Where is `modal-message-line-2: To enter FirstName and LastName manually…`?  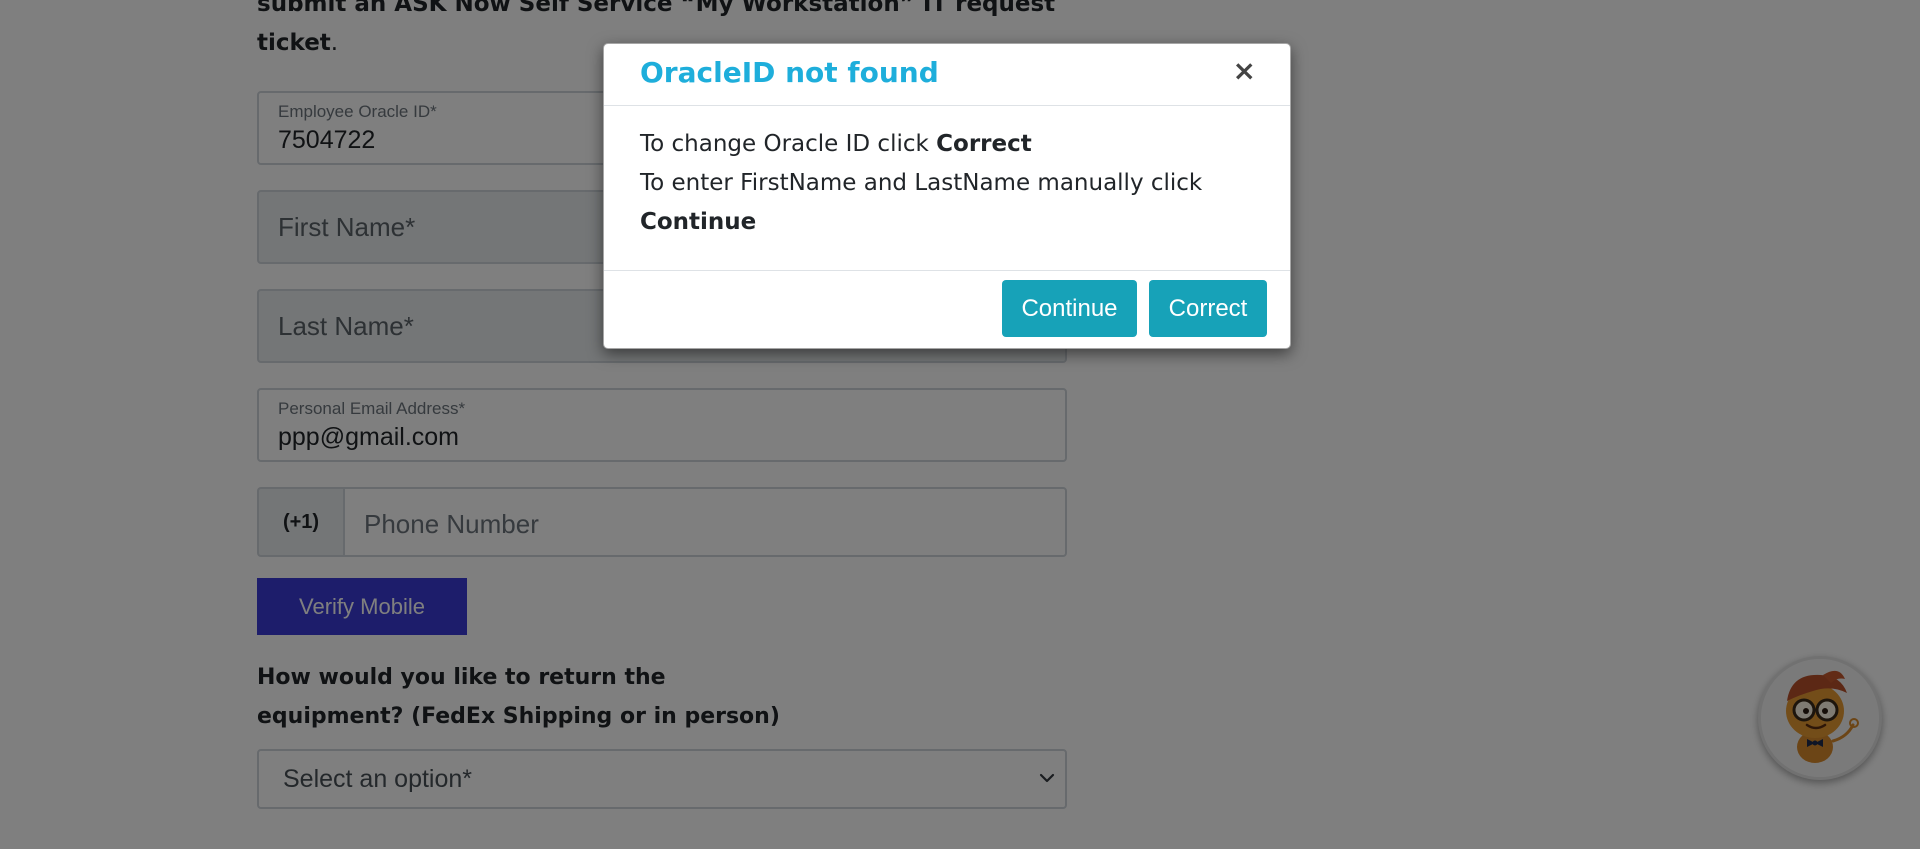
modal-message-line-2: To enter FirstName and LastName manually… is located at coordinates (945, 203).